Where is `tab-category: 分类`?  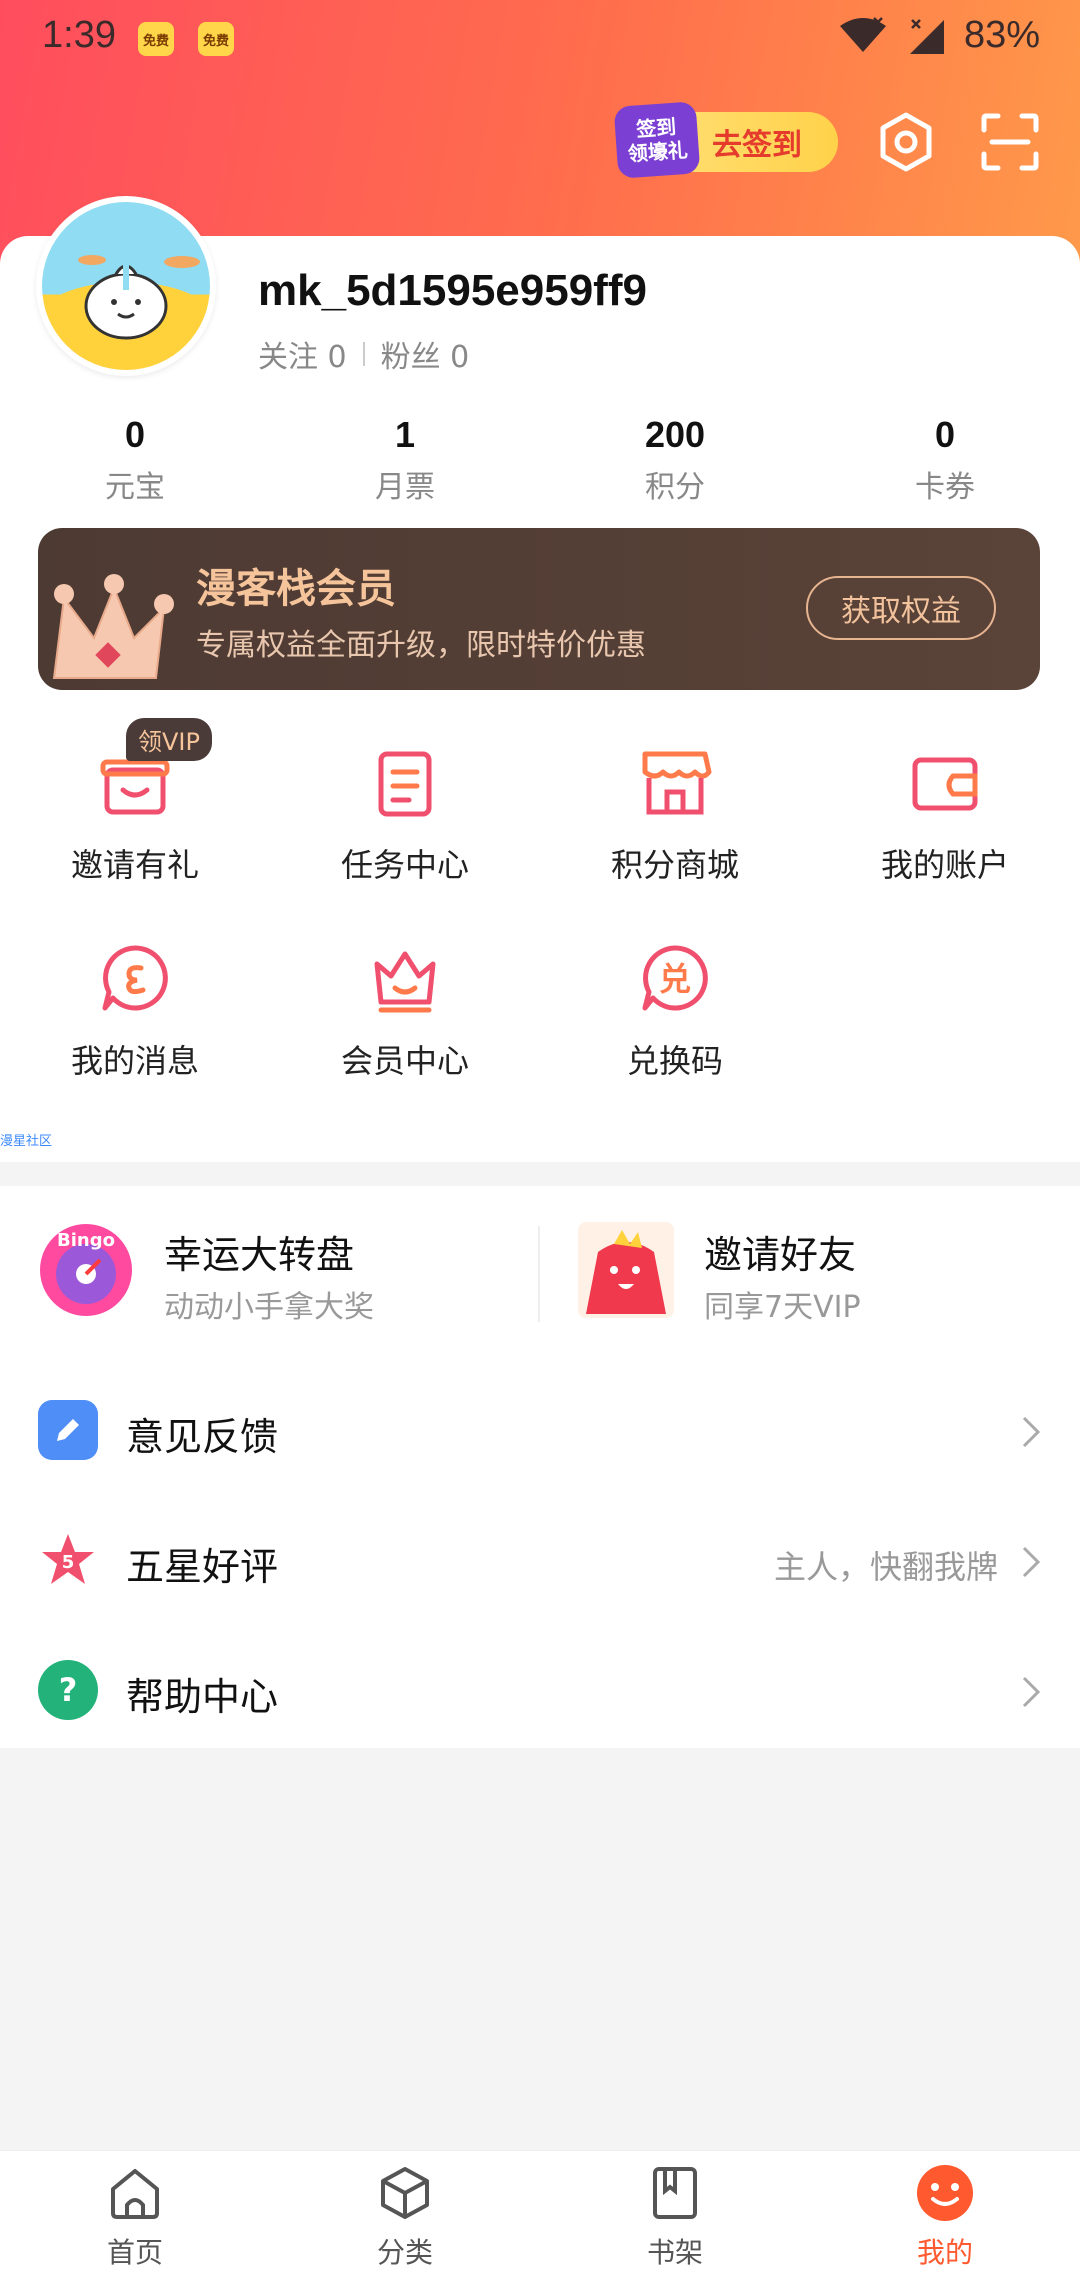 tab-category: 分类 is located at coordinates (405, 2215).